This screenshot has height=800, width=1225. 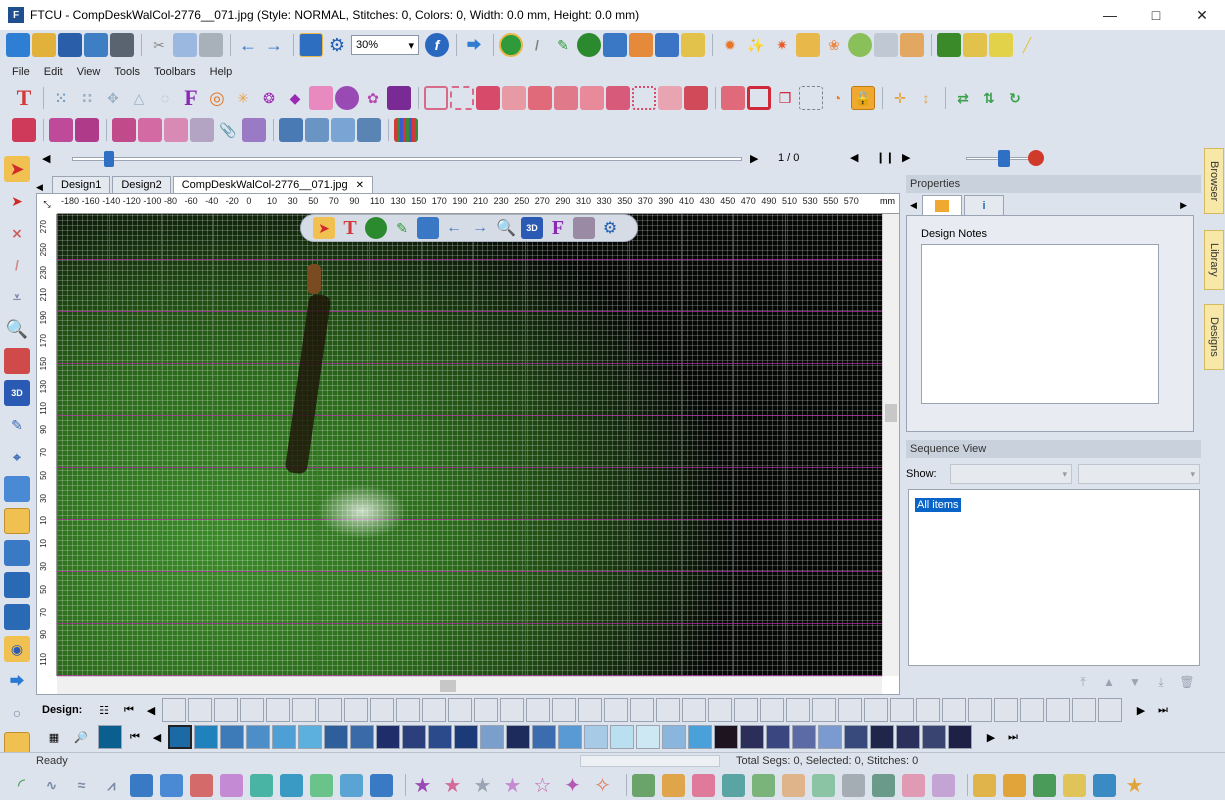 What do you see at coordinates (1015, 98) in the screenshot?
I see `rotate-icon: ↻` at bounding box center [1015, 98].